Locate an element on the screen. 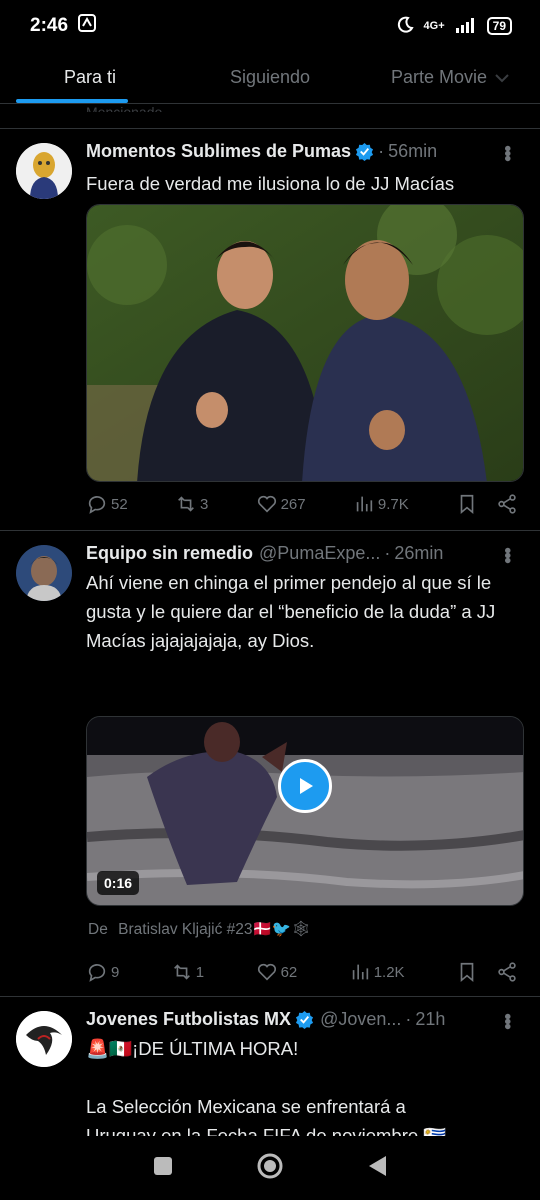 Image resolution: width=540 pixels, height=1200 pixels. tab-siguiendo: Siguiendo is located at coordinates (270, 77).